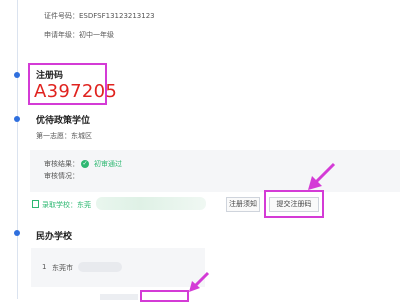  I want to click on document-icon, so click(35, 204).